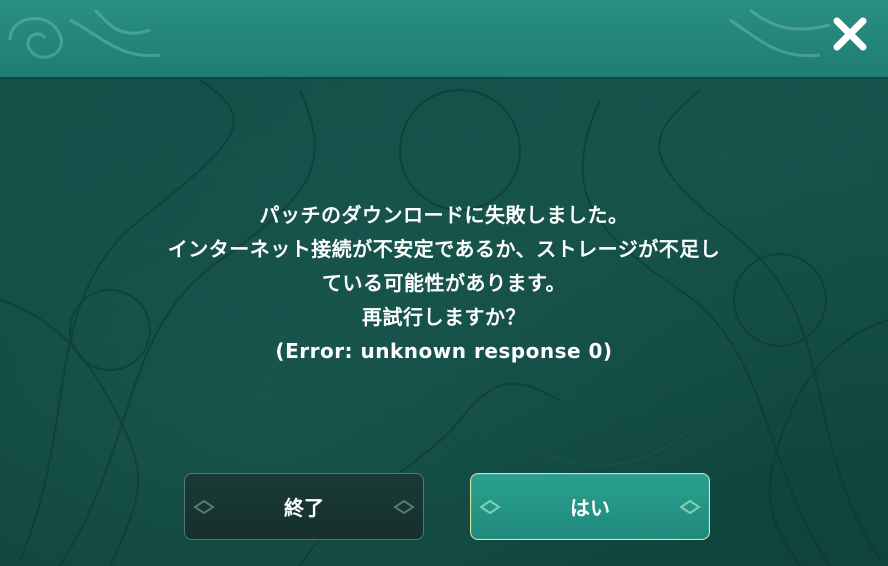  I want to click on quit-button-label: 終了, so click(304, 508).